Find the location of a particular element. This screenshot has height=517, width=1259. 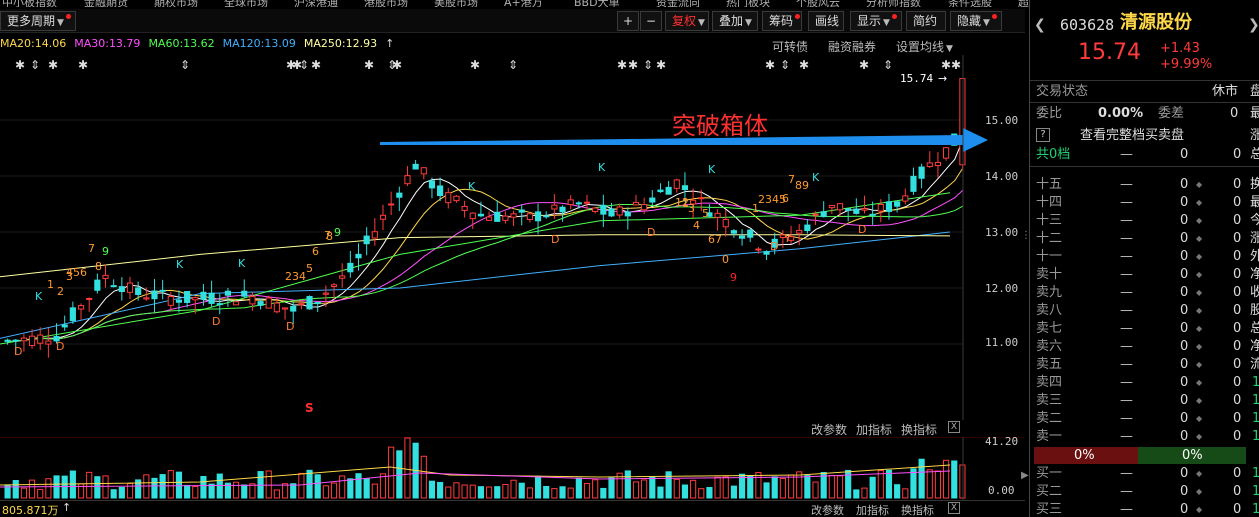

hide-label: 隐藏 is located at coordinates (969, 21).